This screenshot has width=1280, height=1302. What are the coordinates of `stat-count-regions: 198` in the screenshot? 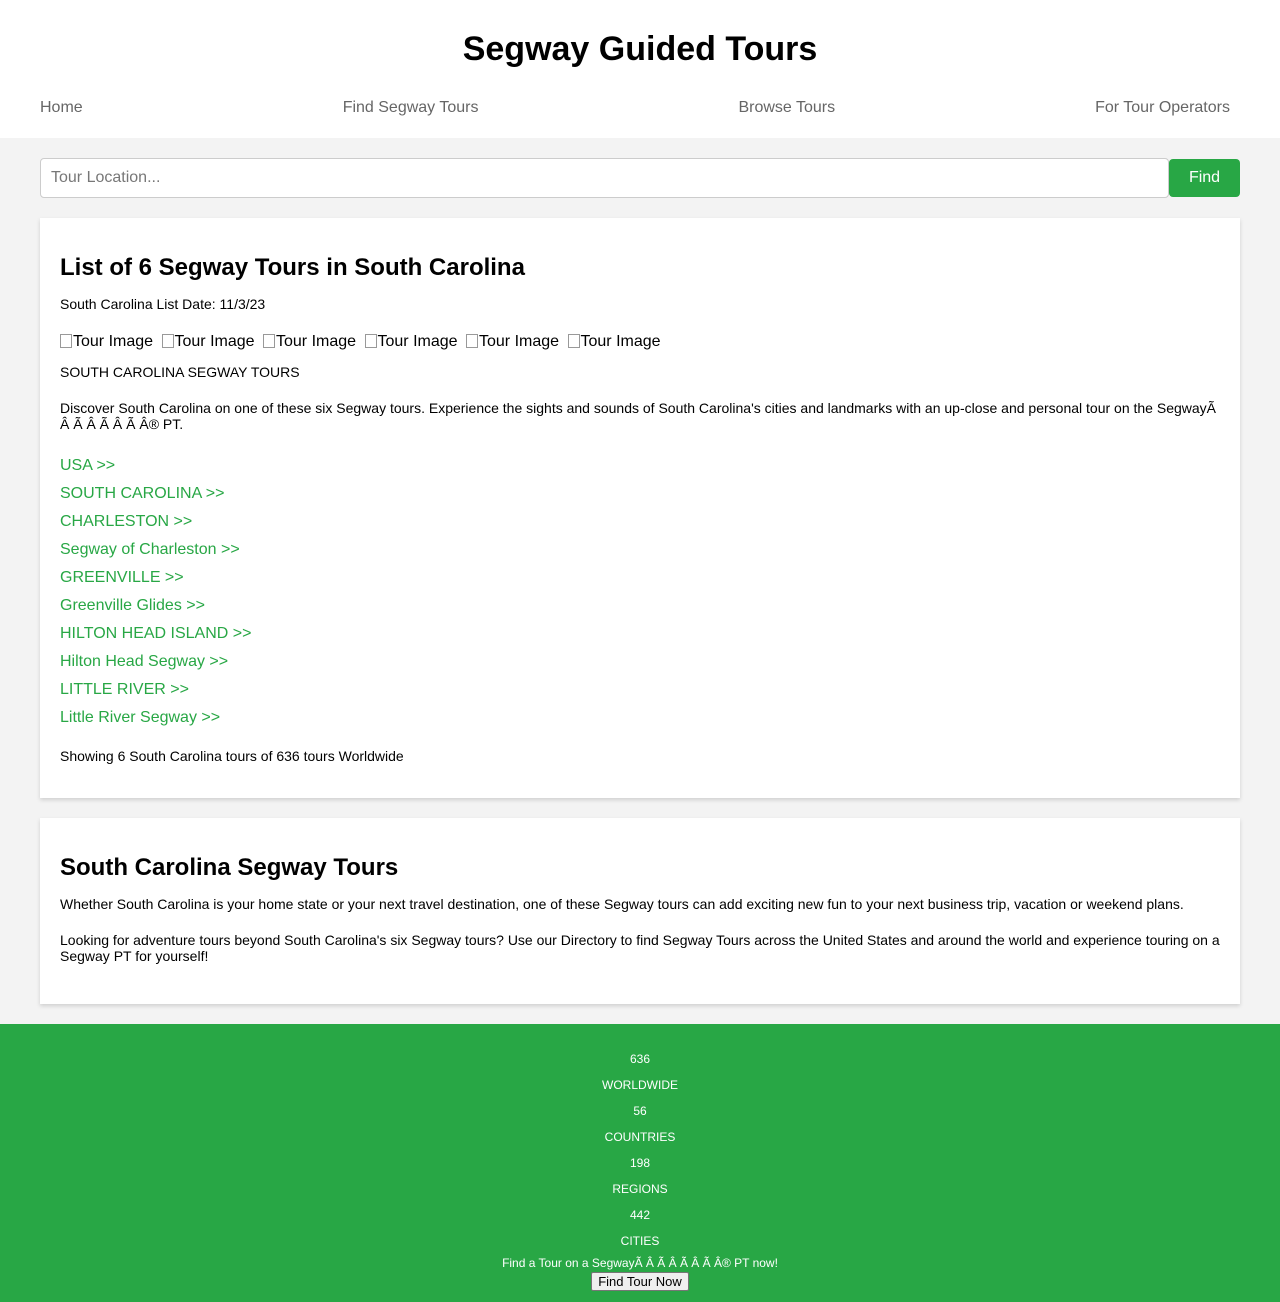 It's located at (640, 1163).